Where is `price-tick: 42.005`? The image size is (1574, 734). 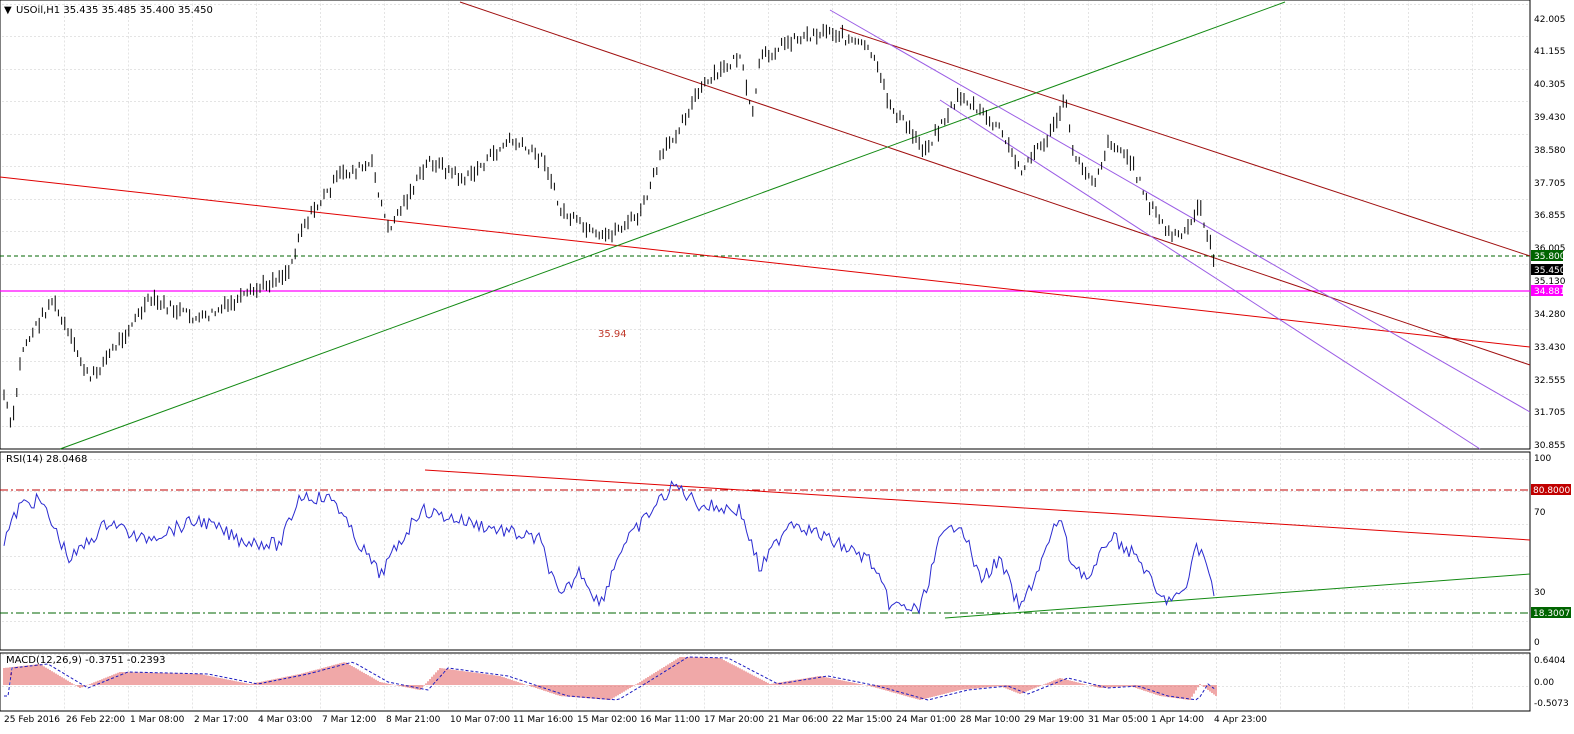
price-tick: 42.005 is located at coordinates (1550, 20).